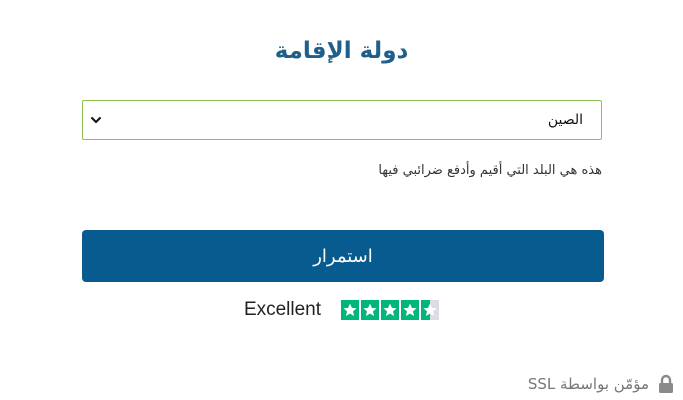 Image resolution: width=683 pixels, height=400 pixels. What do you see at coordinates (565, 120) in the screenshot?
I see `country-select-value: الصين` at bounding box center [565, 120].